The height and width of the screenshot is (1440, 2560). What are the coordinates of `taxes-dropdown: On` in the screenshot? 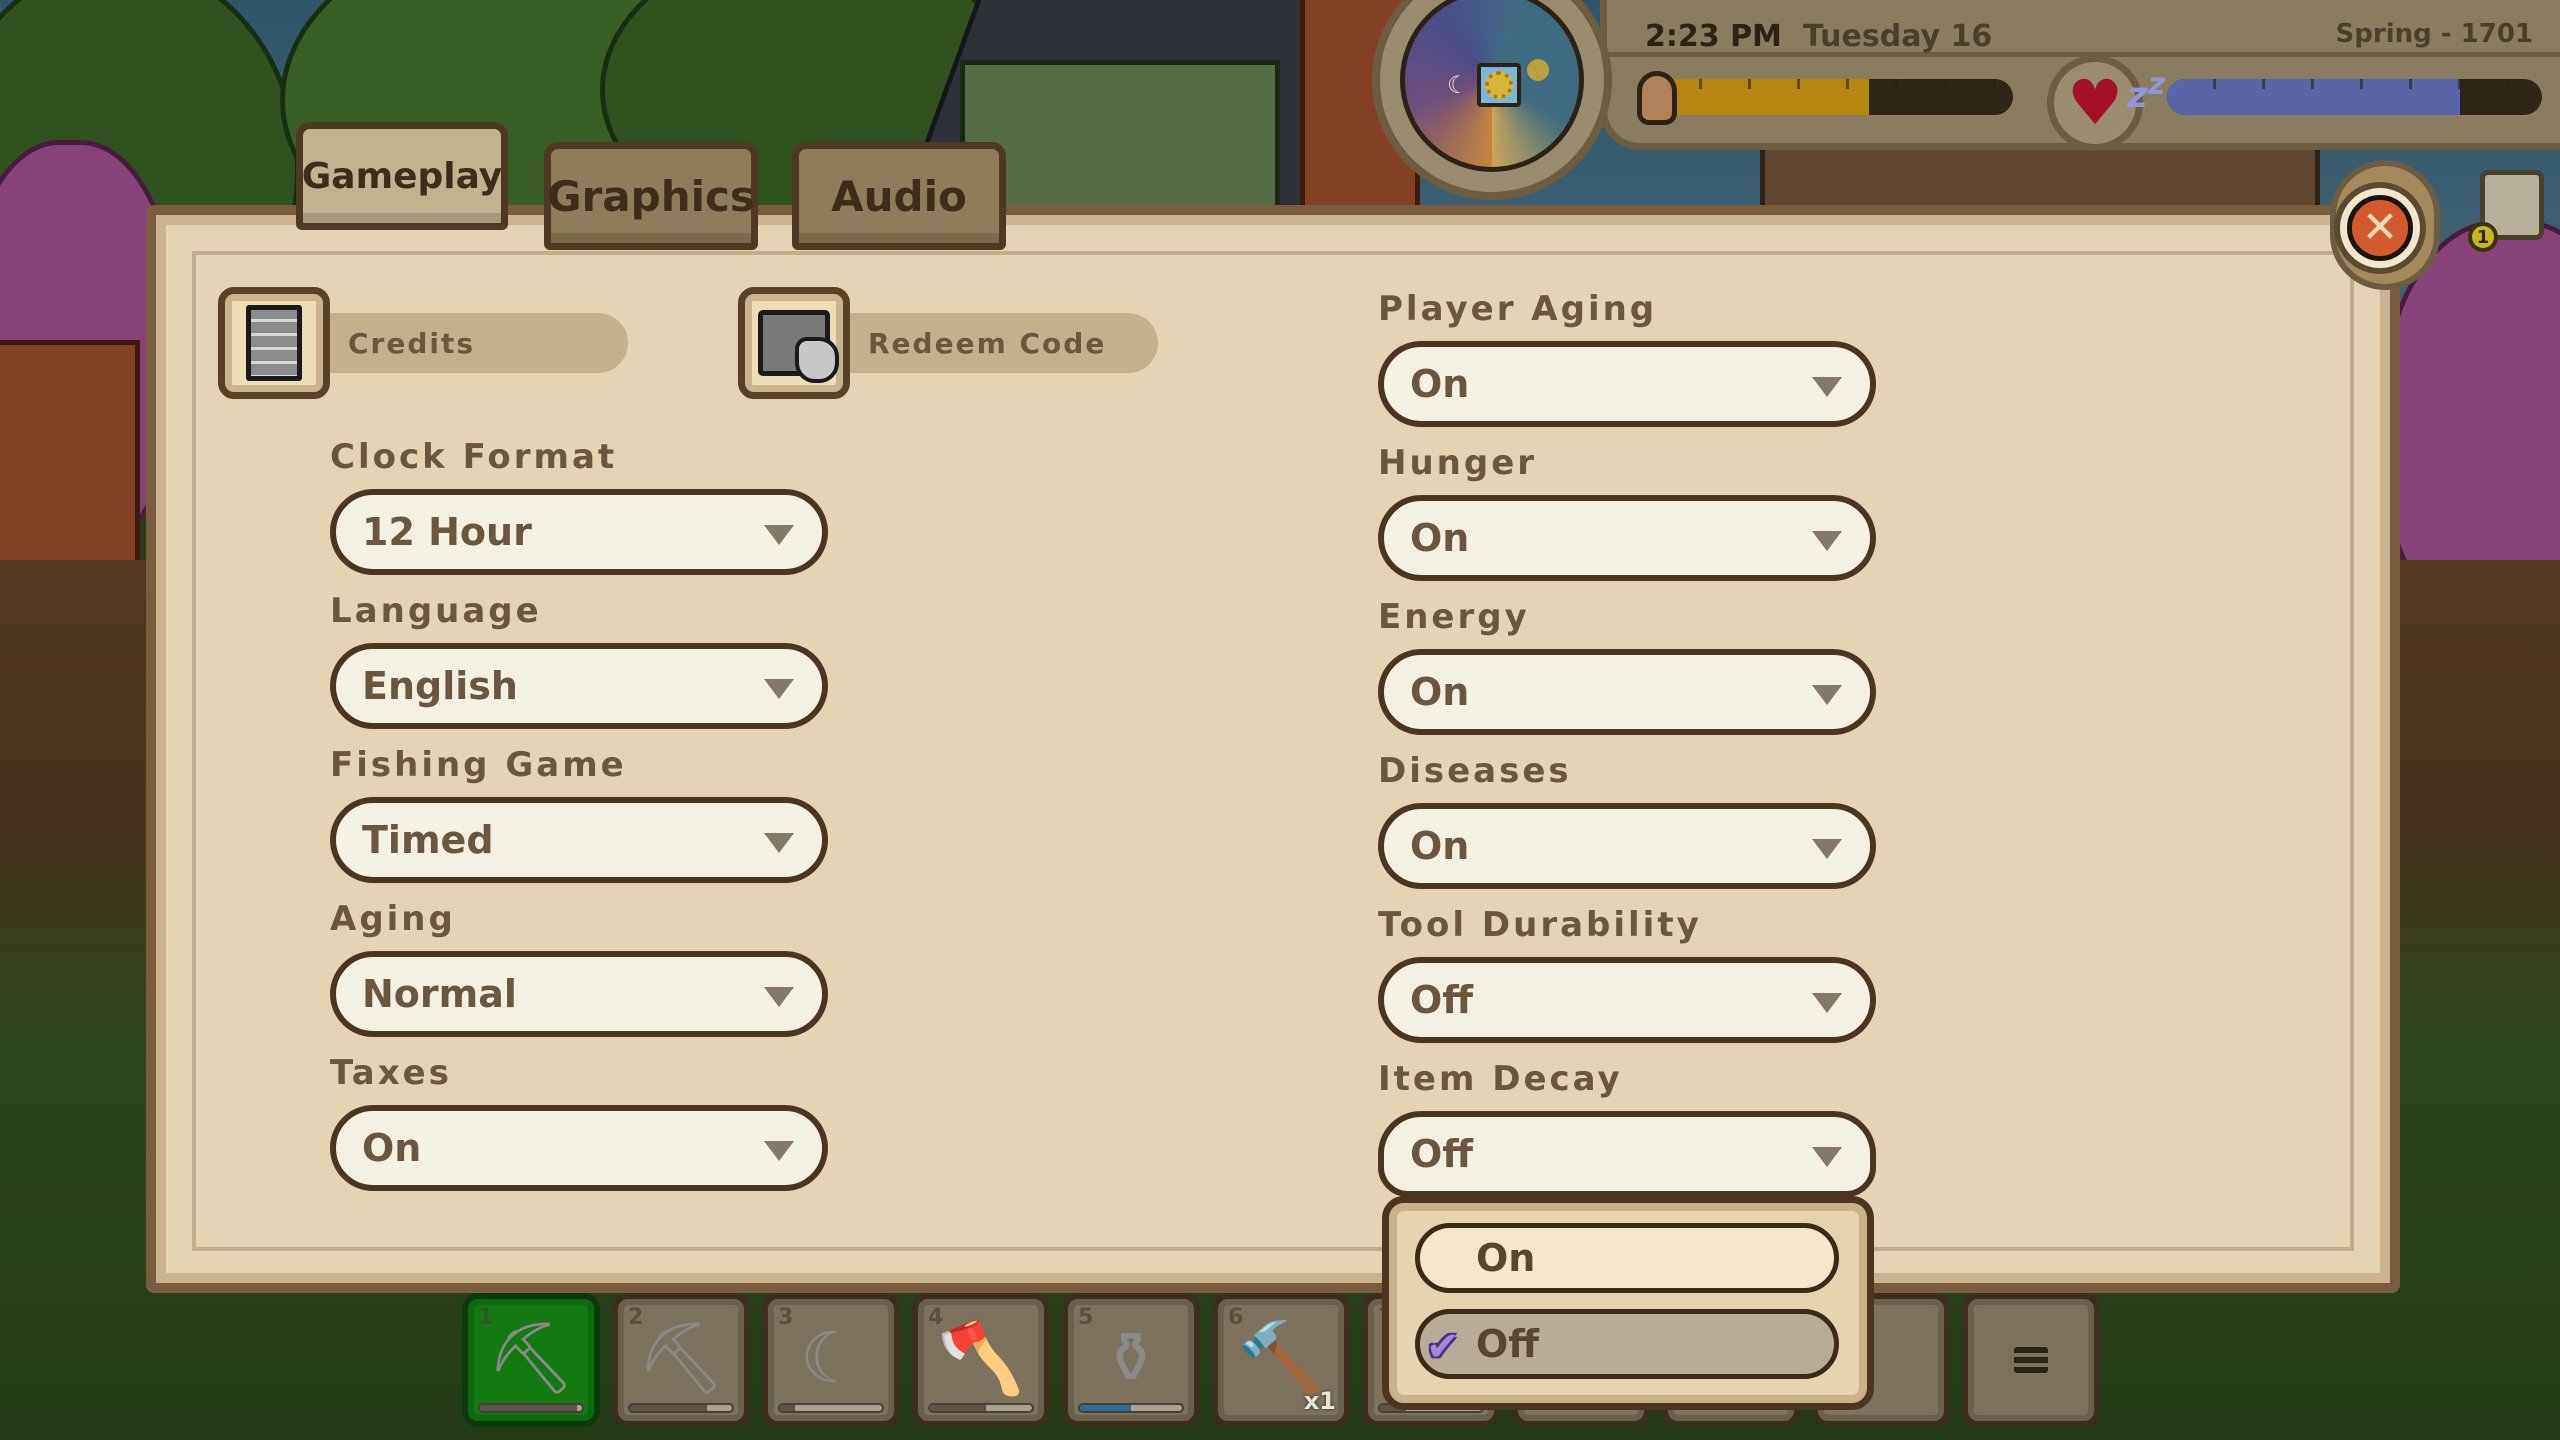 It's located at (579, 1148).